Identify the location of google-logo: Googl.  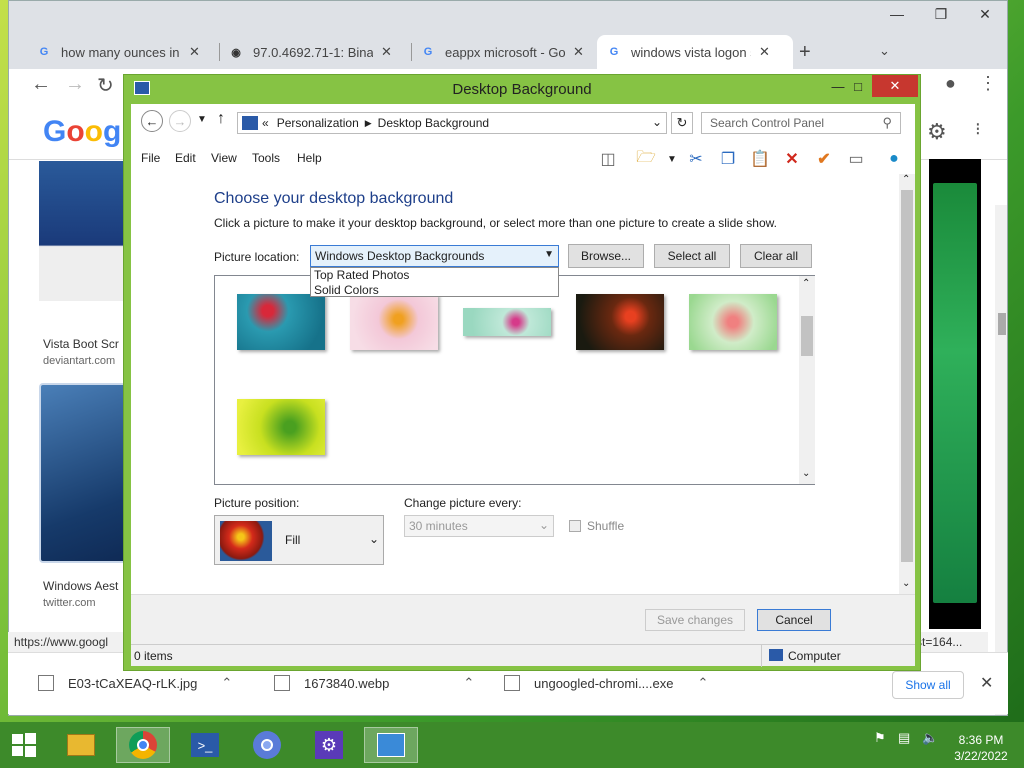
(86, 132).